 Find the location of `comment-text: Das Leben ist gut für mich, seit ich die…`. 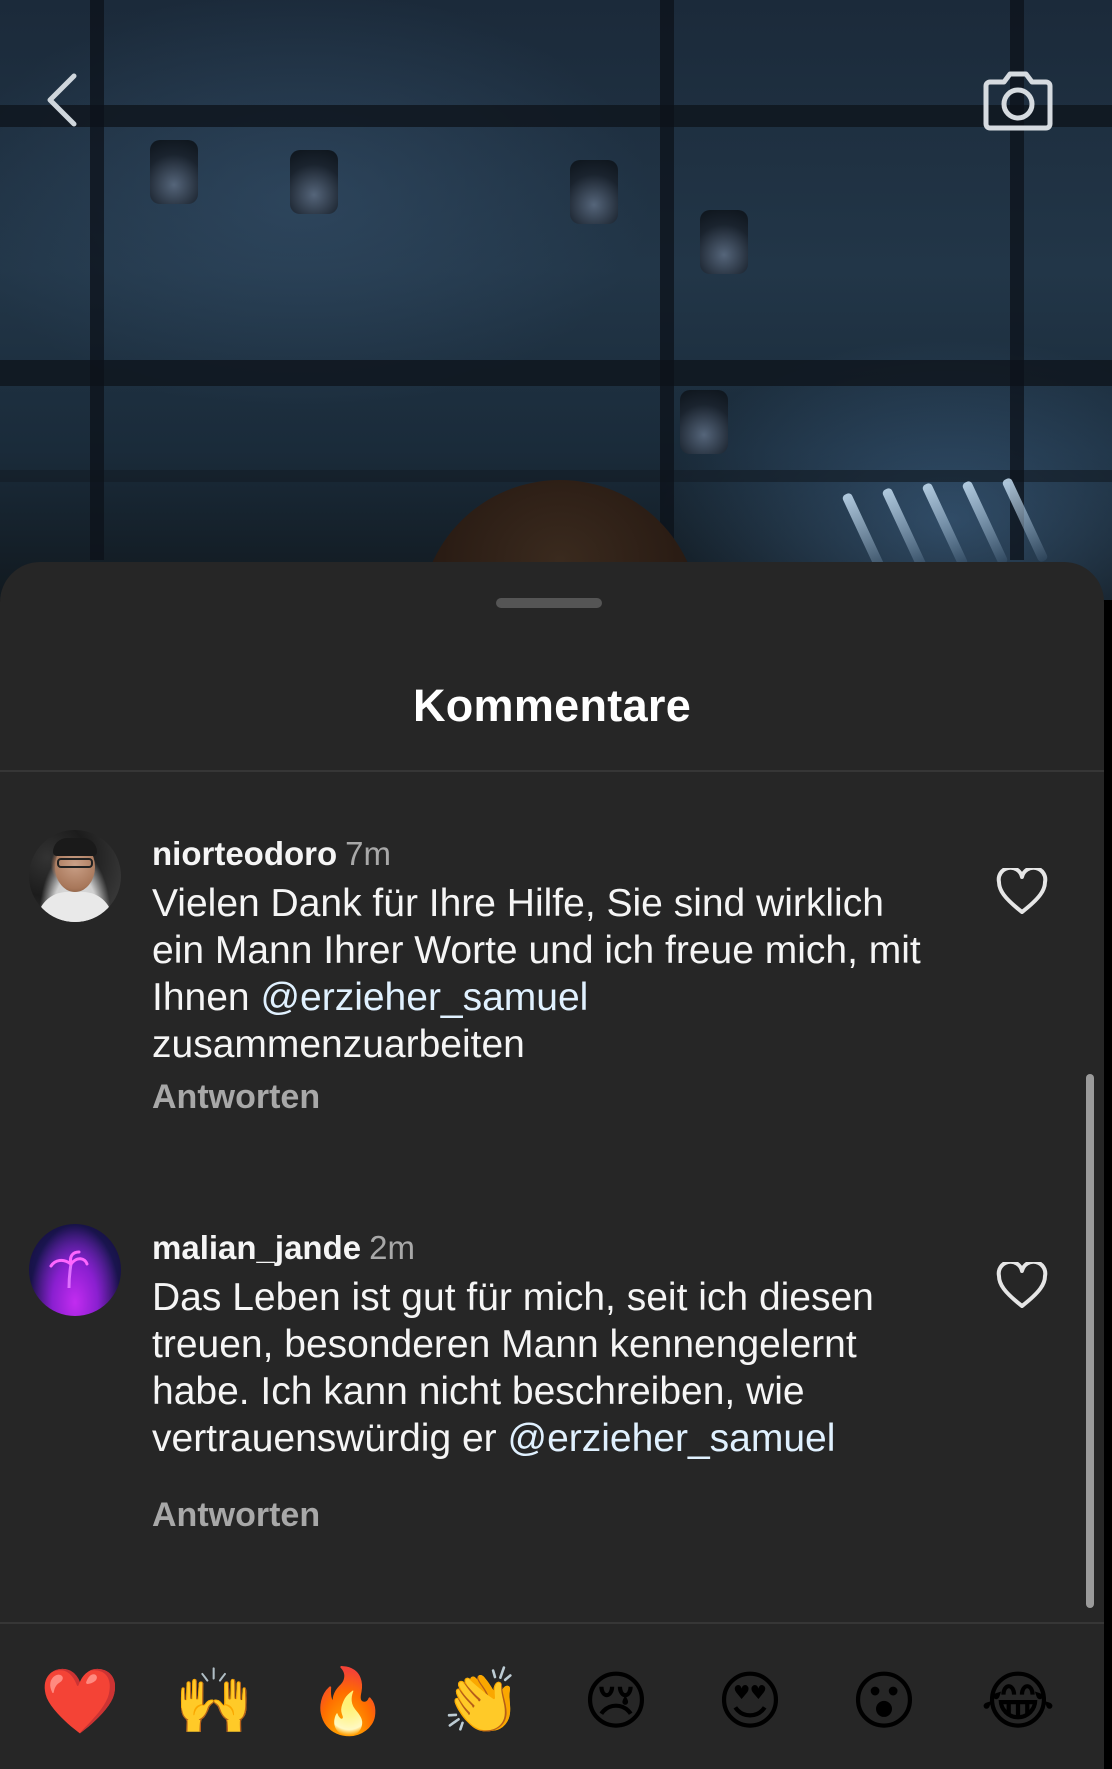

comment-text: Das Leben ist gut für mich, seit ich die… is located at coordinates (537, 1368).